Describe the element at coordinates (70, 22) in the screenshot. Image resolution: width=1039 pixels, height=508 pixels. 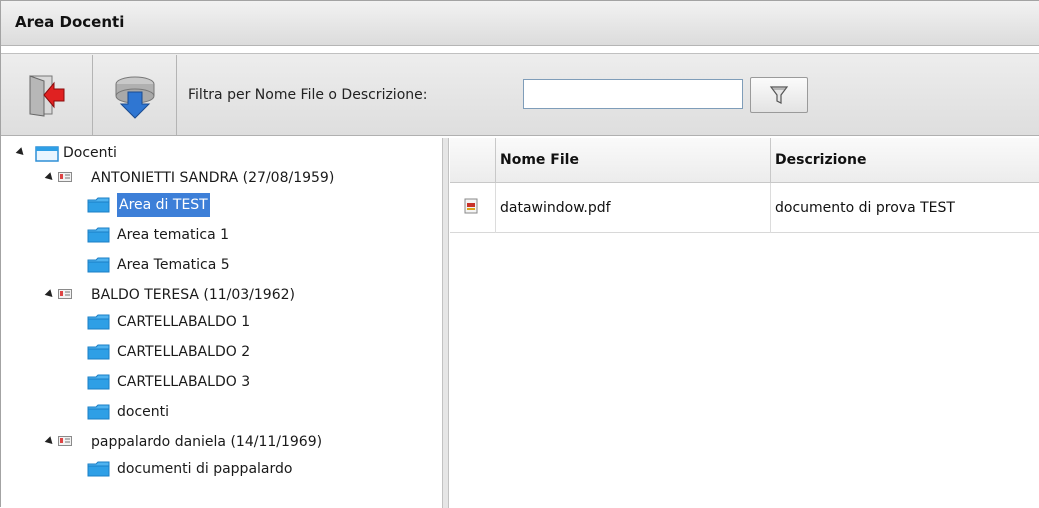
I see `window-title: Area Docenti` at that location.